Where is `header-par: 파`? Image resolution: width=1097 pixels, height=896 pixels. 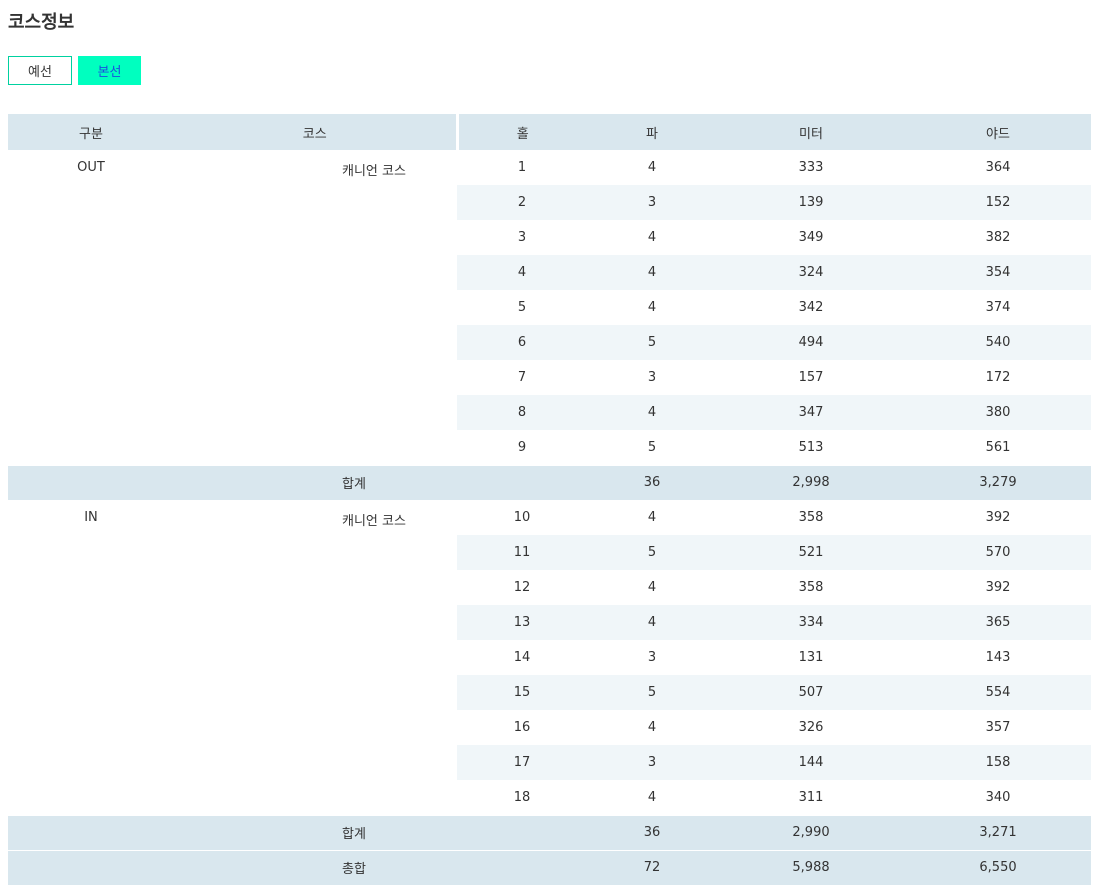 header-par: 파 is located at coordinates (652, 132).